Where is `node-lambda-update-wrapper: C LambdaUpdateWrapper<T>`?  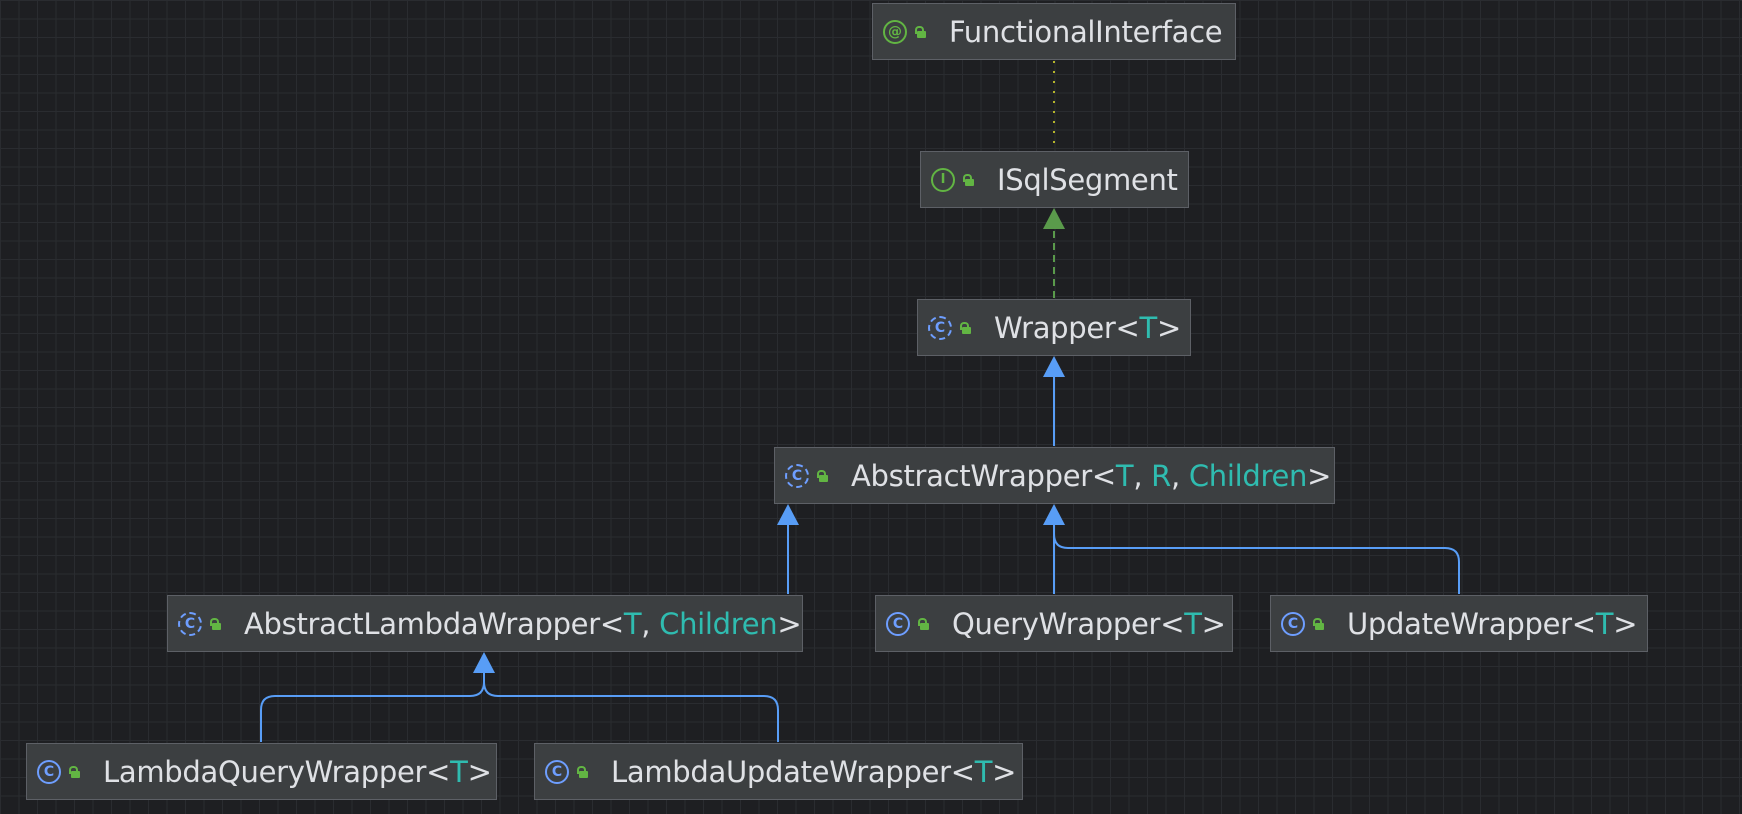
node-lambda-update-wrapper: C LambdaUpdateWrapper<T> is located at coordinates (778, 771).